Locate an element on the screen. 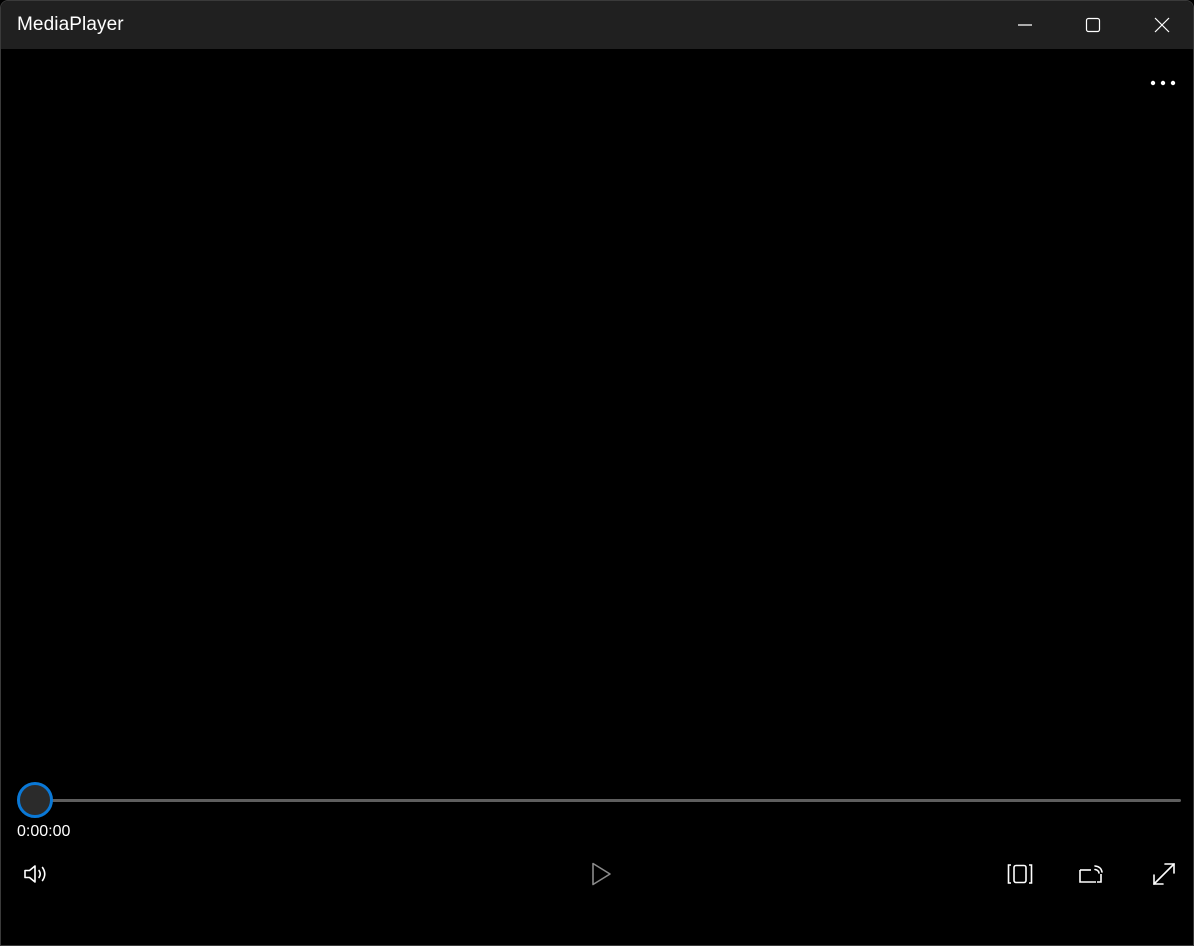  title-bar: MediaPlayer is located at coordinates (597, 25).